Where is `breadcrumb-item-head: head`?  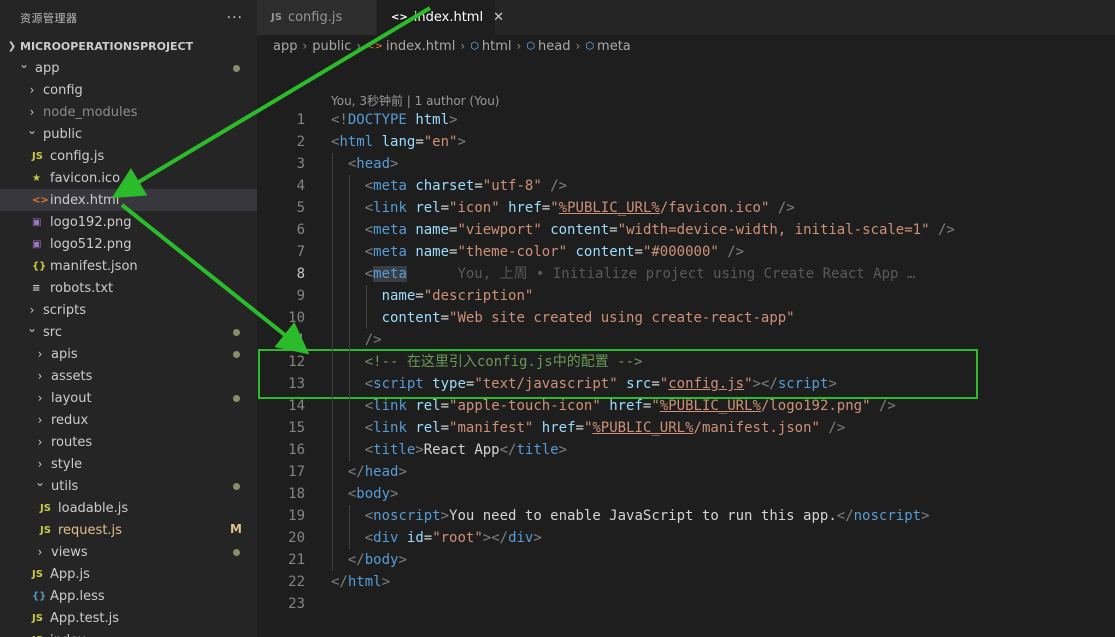 breadcrumb-item-head: head is located at coordinates (554, 46).